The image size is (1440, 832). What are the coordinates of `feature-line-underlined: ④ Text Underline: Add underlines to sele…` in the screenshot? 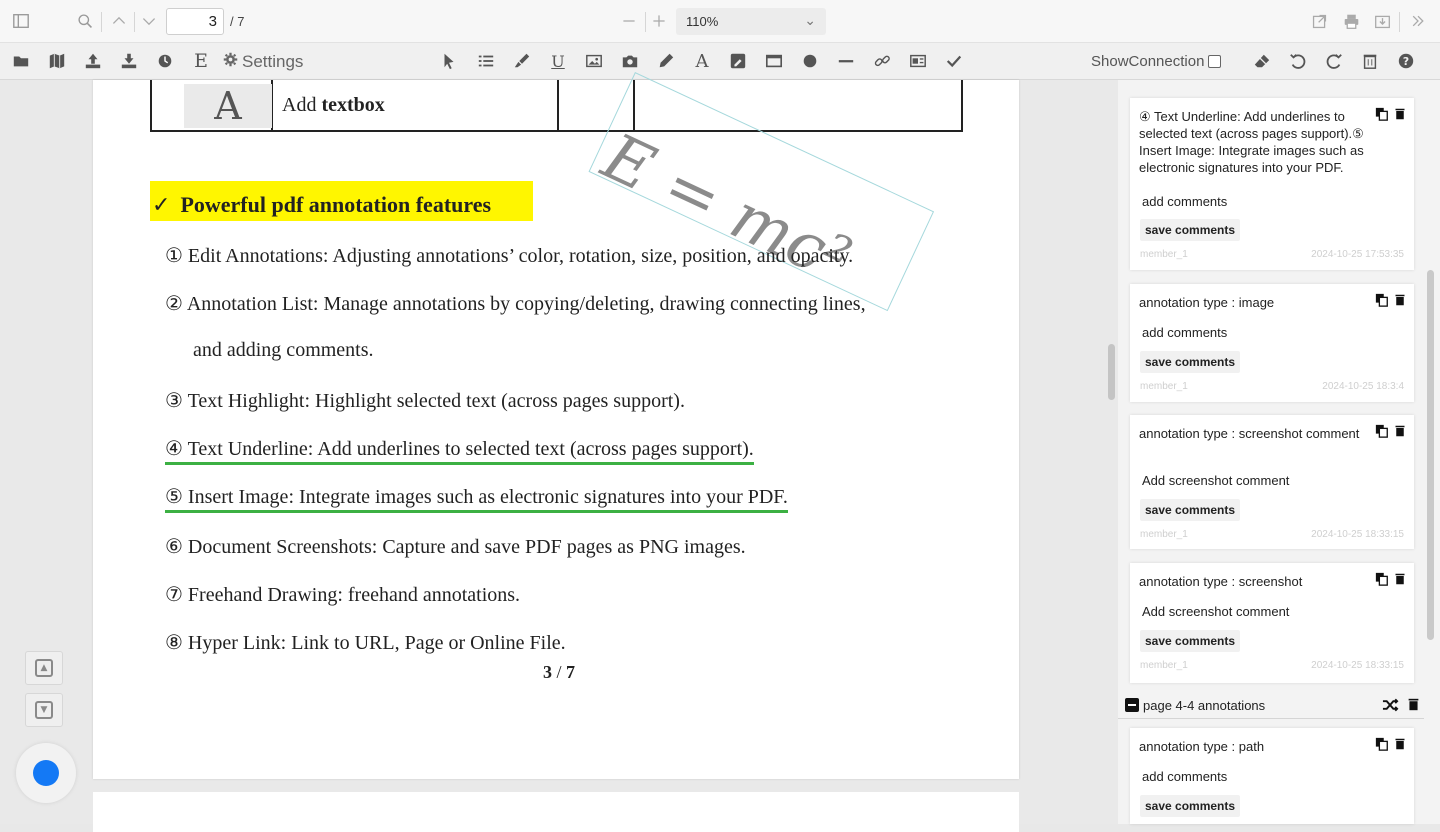 It's located at (459, 450).